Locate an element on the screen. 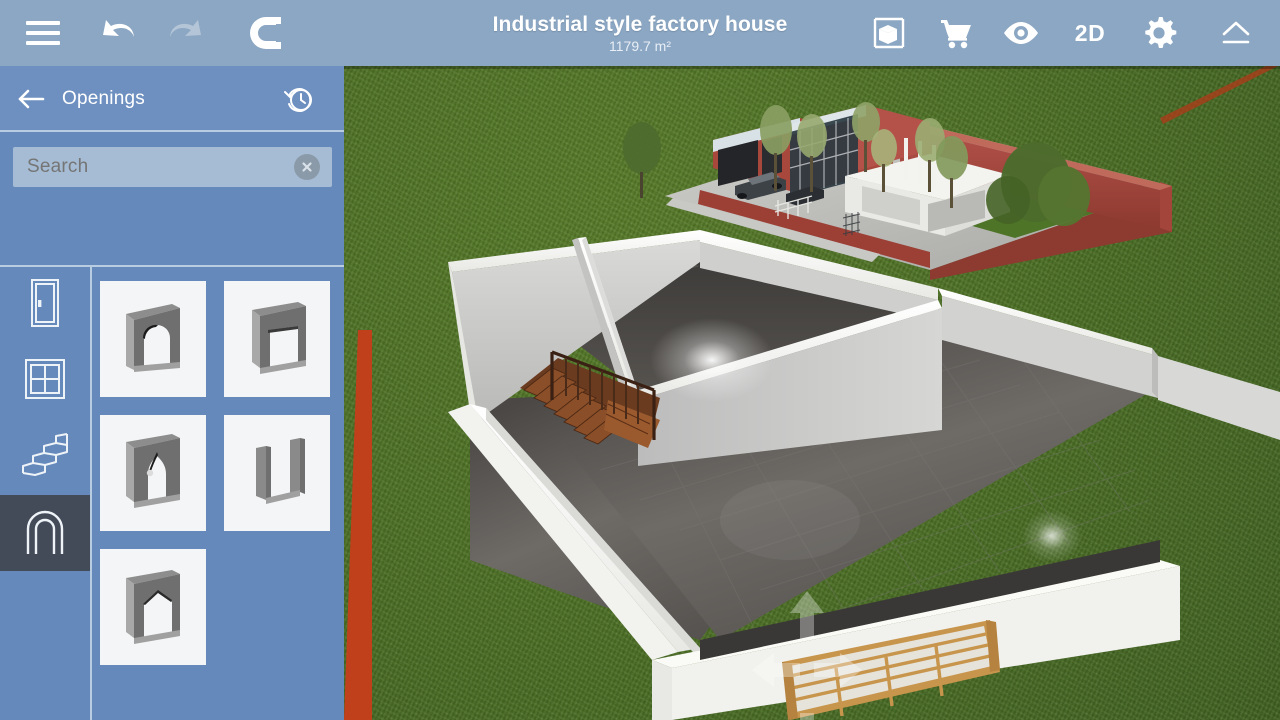 The width and height of the screenshot is (1280, 720). view-mode-label: 2D is located at coordinates (1090, 32).